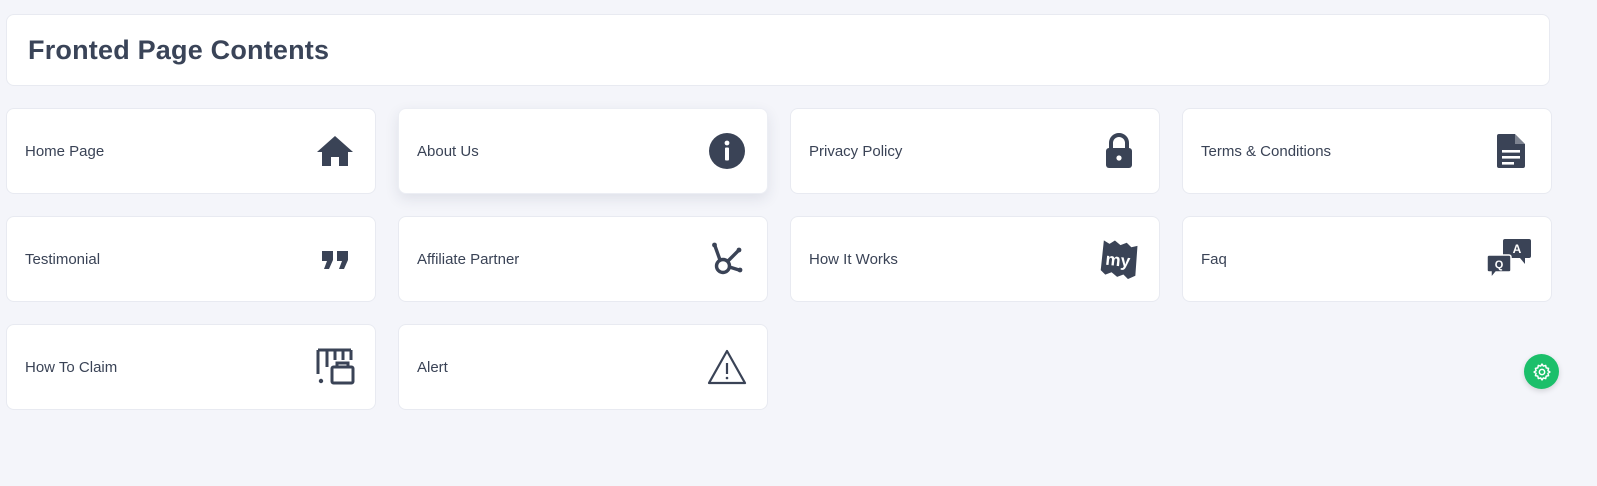 The height and width of the screenshot is (486, 1597). Describe the element at coordinates (179, 49) in the screenshot. I see `page-title: Fronted Page Contents` at that location.